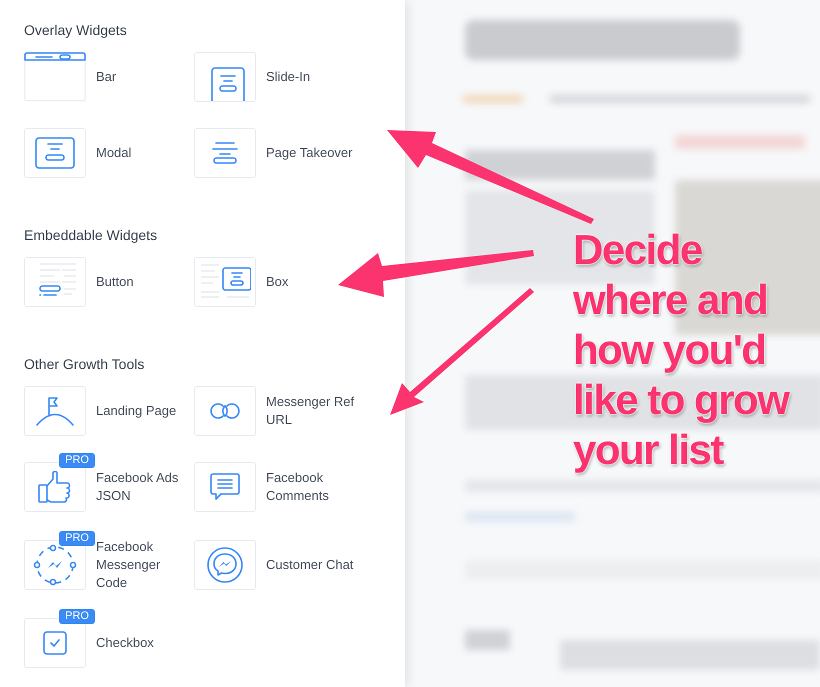 This screenshot has width=820, height=687. I want to click on messenger-bubble-icon, so click(225, 565).